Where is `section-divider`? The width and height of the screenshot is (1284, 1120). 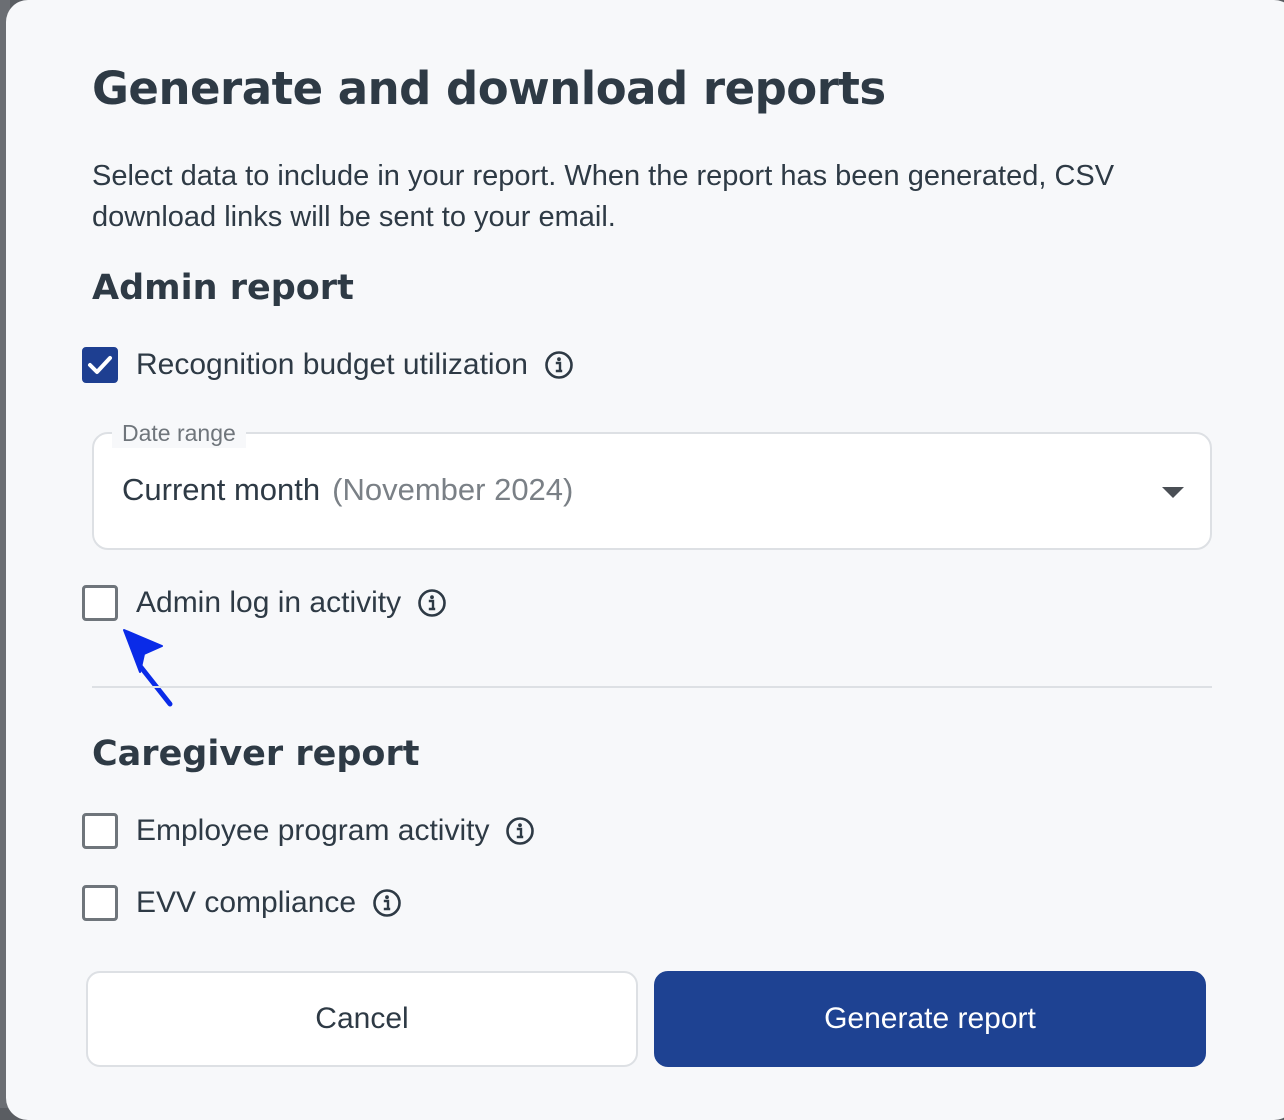
section-divider is located at coordinates (652, 687).